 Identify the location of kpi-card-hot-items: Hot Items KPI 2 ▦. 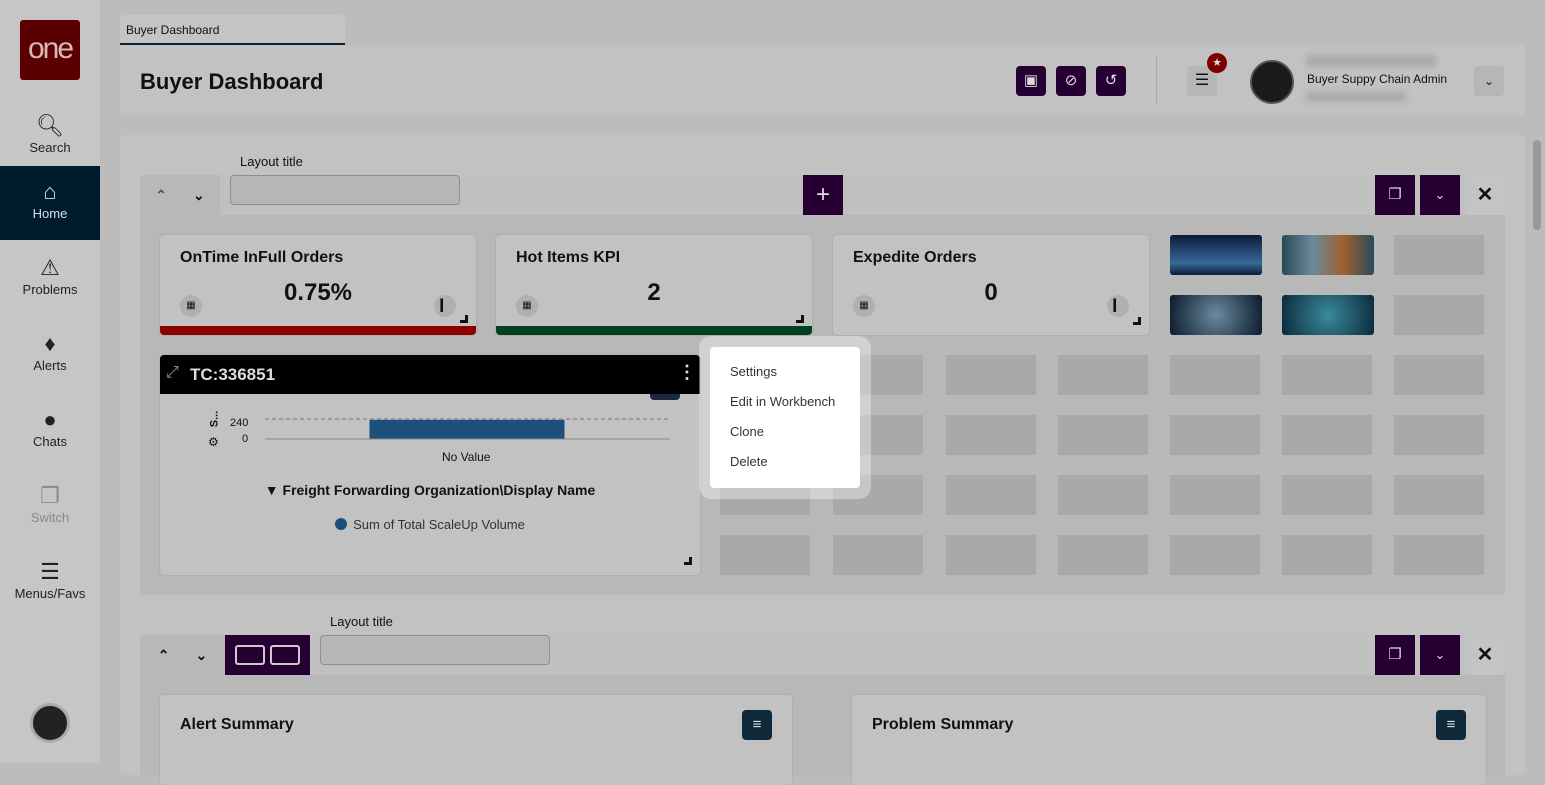
(654, 285).